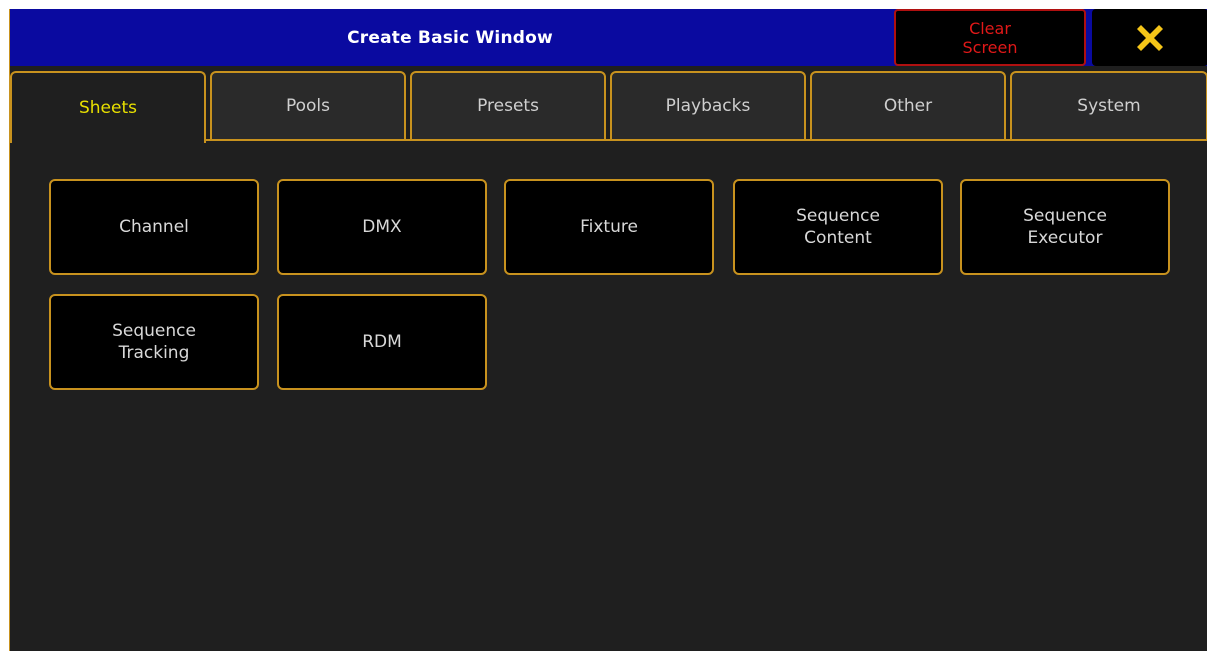 The width and height of the screenshot is (1207, 651). I want to click on sheet-button-sequence-content: Sequence Content, so click(838, 227).